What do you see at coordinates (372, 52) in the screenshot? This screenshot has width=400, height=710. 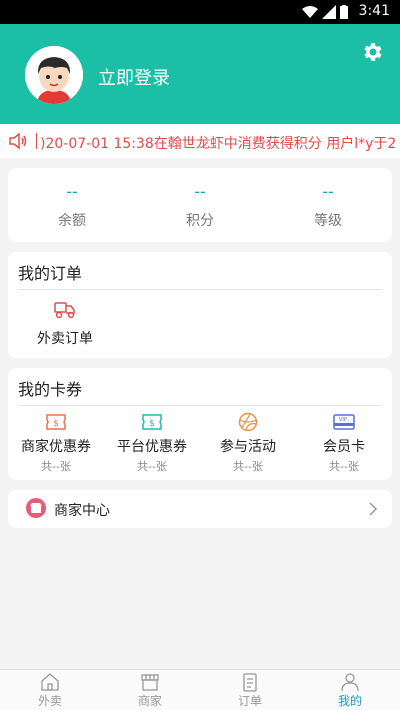 I see `gear-icon` at bounding box center [372, 52].